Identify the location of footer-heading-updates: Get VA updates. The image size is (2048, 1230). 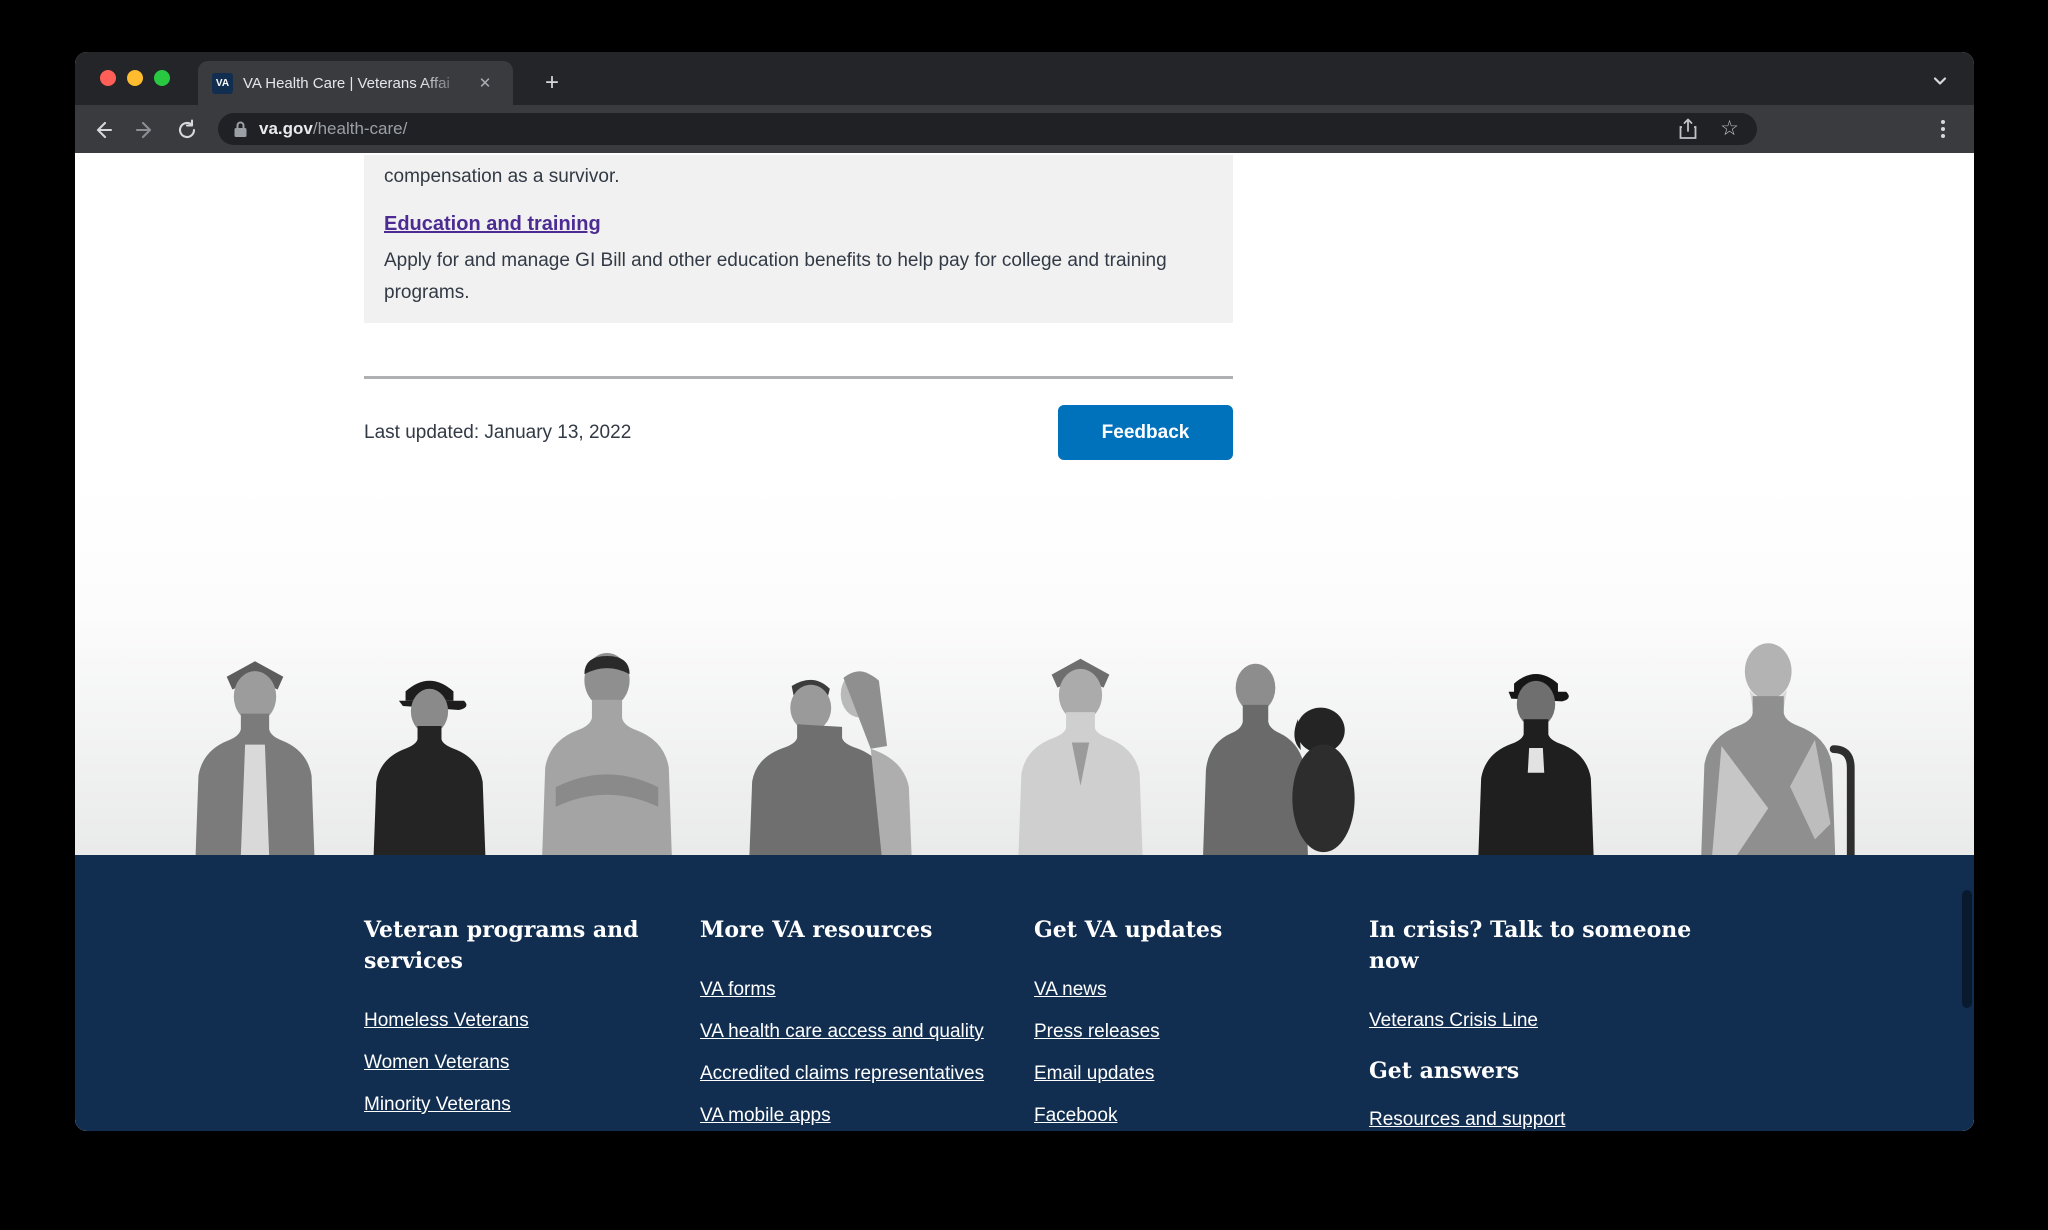
(1128, 930).